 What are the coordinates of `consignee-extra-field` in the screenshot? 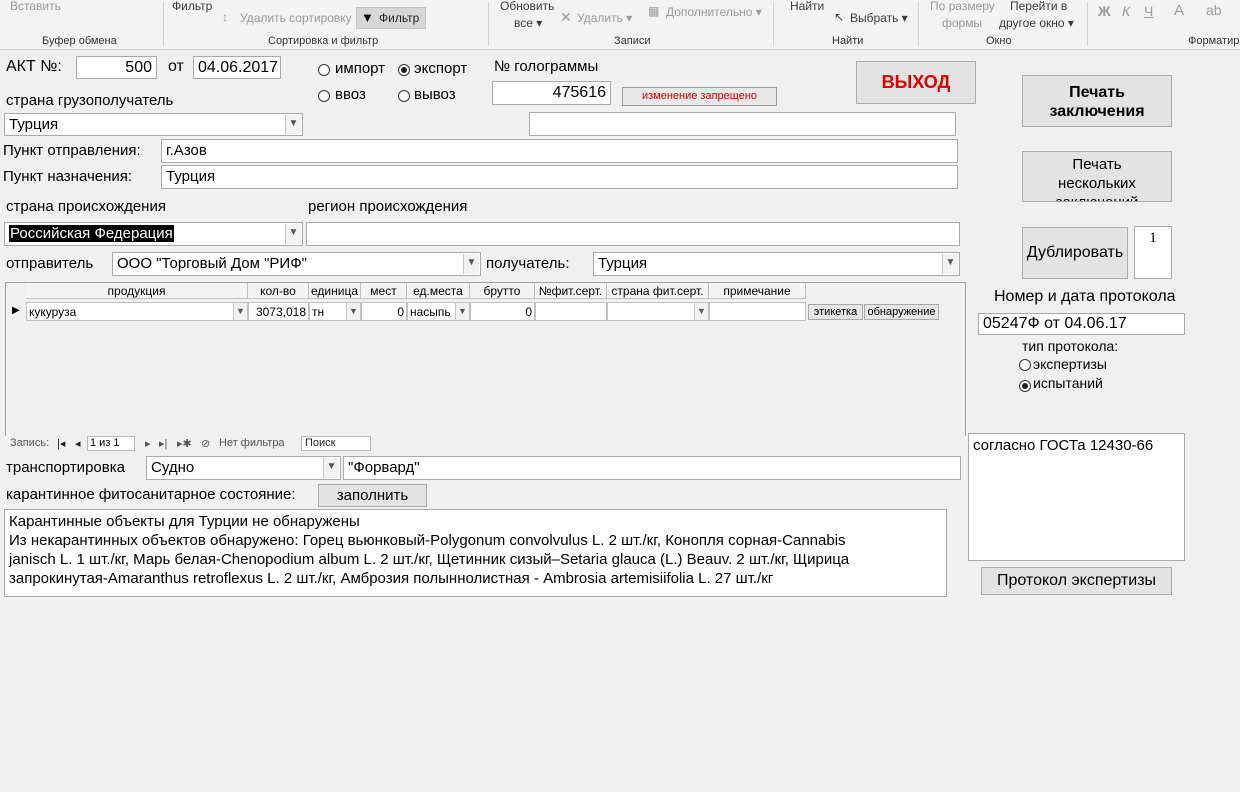 It's located at (742, 124).